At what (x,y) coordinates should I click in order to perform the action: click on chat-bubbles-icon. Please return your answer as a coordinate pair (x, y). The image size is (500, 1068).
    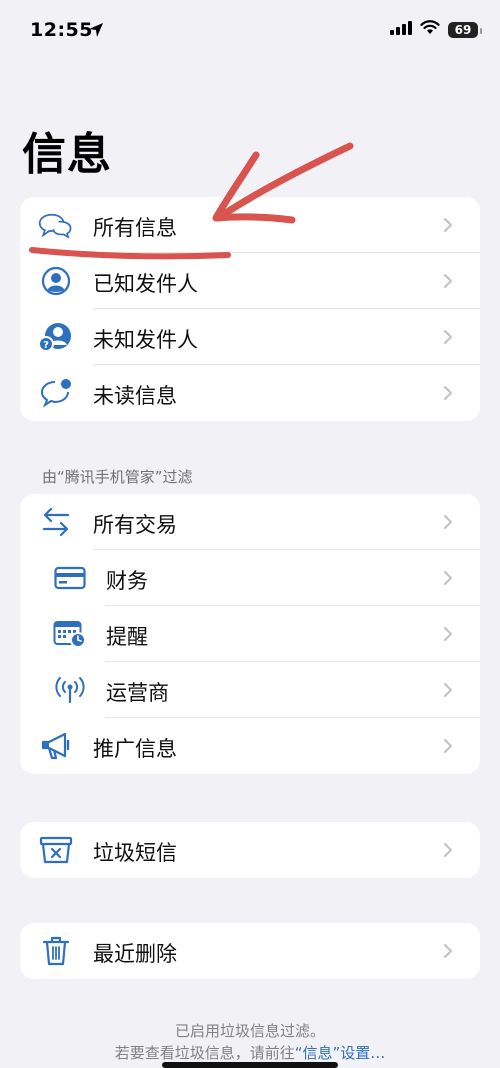
    Looking at the image, I should click on (56, 225).